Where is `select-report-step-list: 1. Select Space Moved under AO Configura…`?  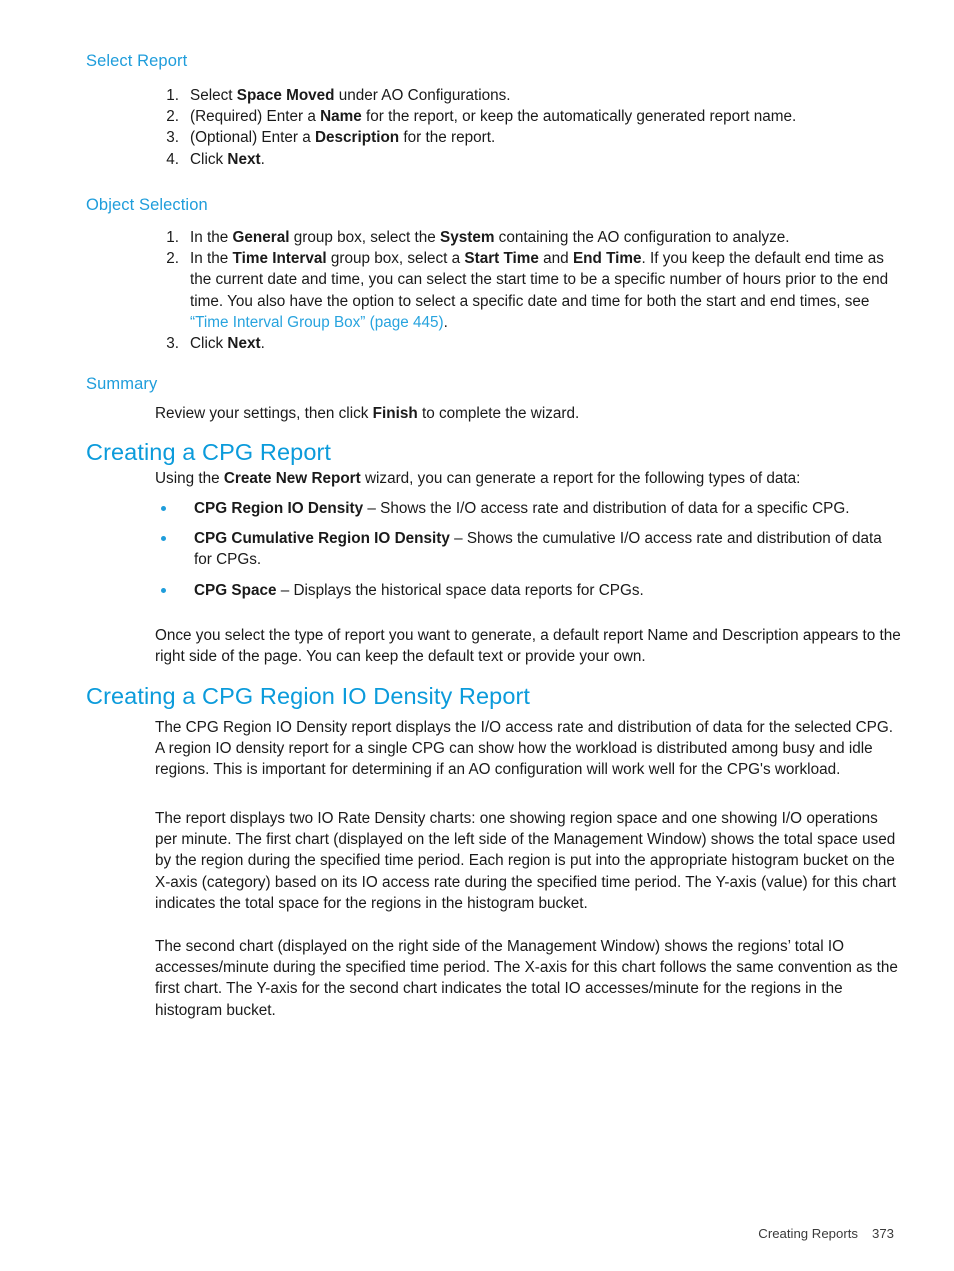 select-report-step-list: 1. Select Space Moved under AO Configura… is located at coordinates (527, 127).